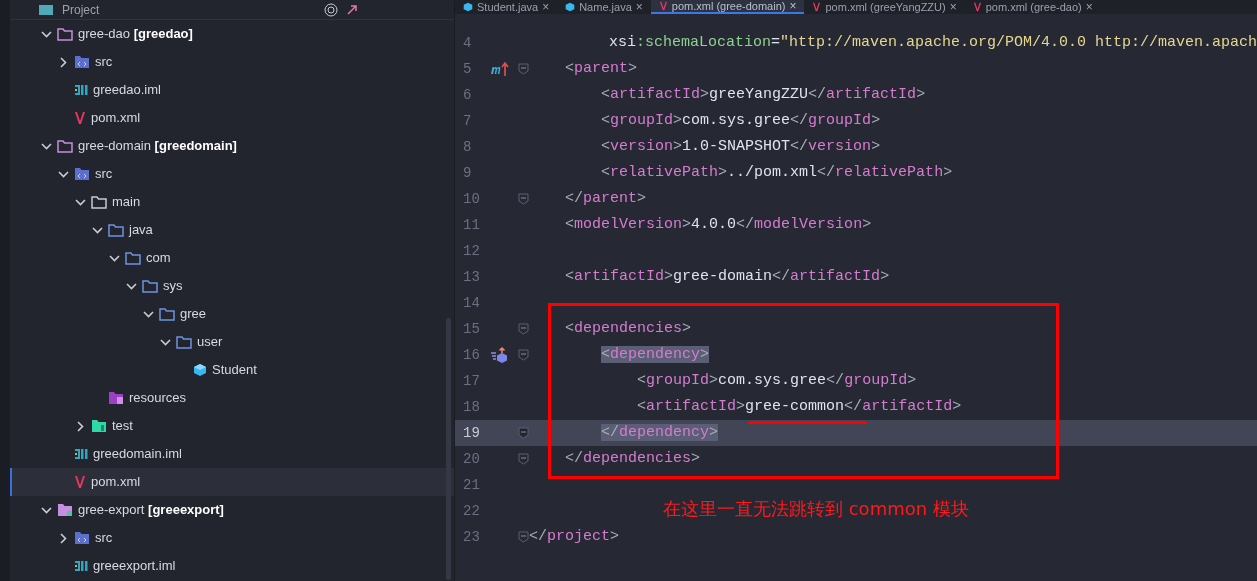 The image size is (1257, 581). Describe the element at coordinates (232, 454) in the screenshot. I see `tree-item: greedomain.iml` at that location.